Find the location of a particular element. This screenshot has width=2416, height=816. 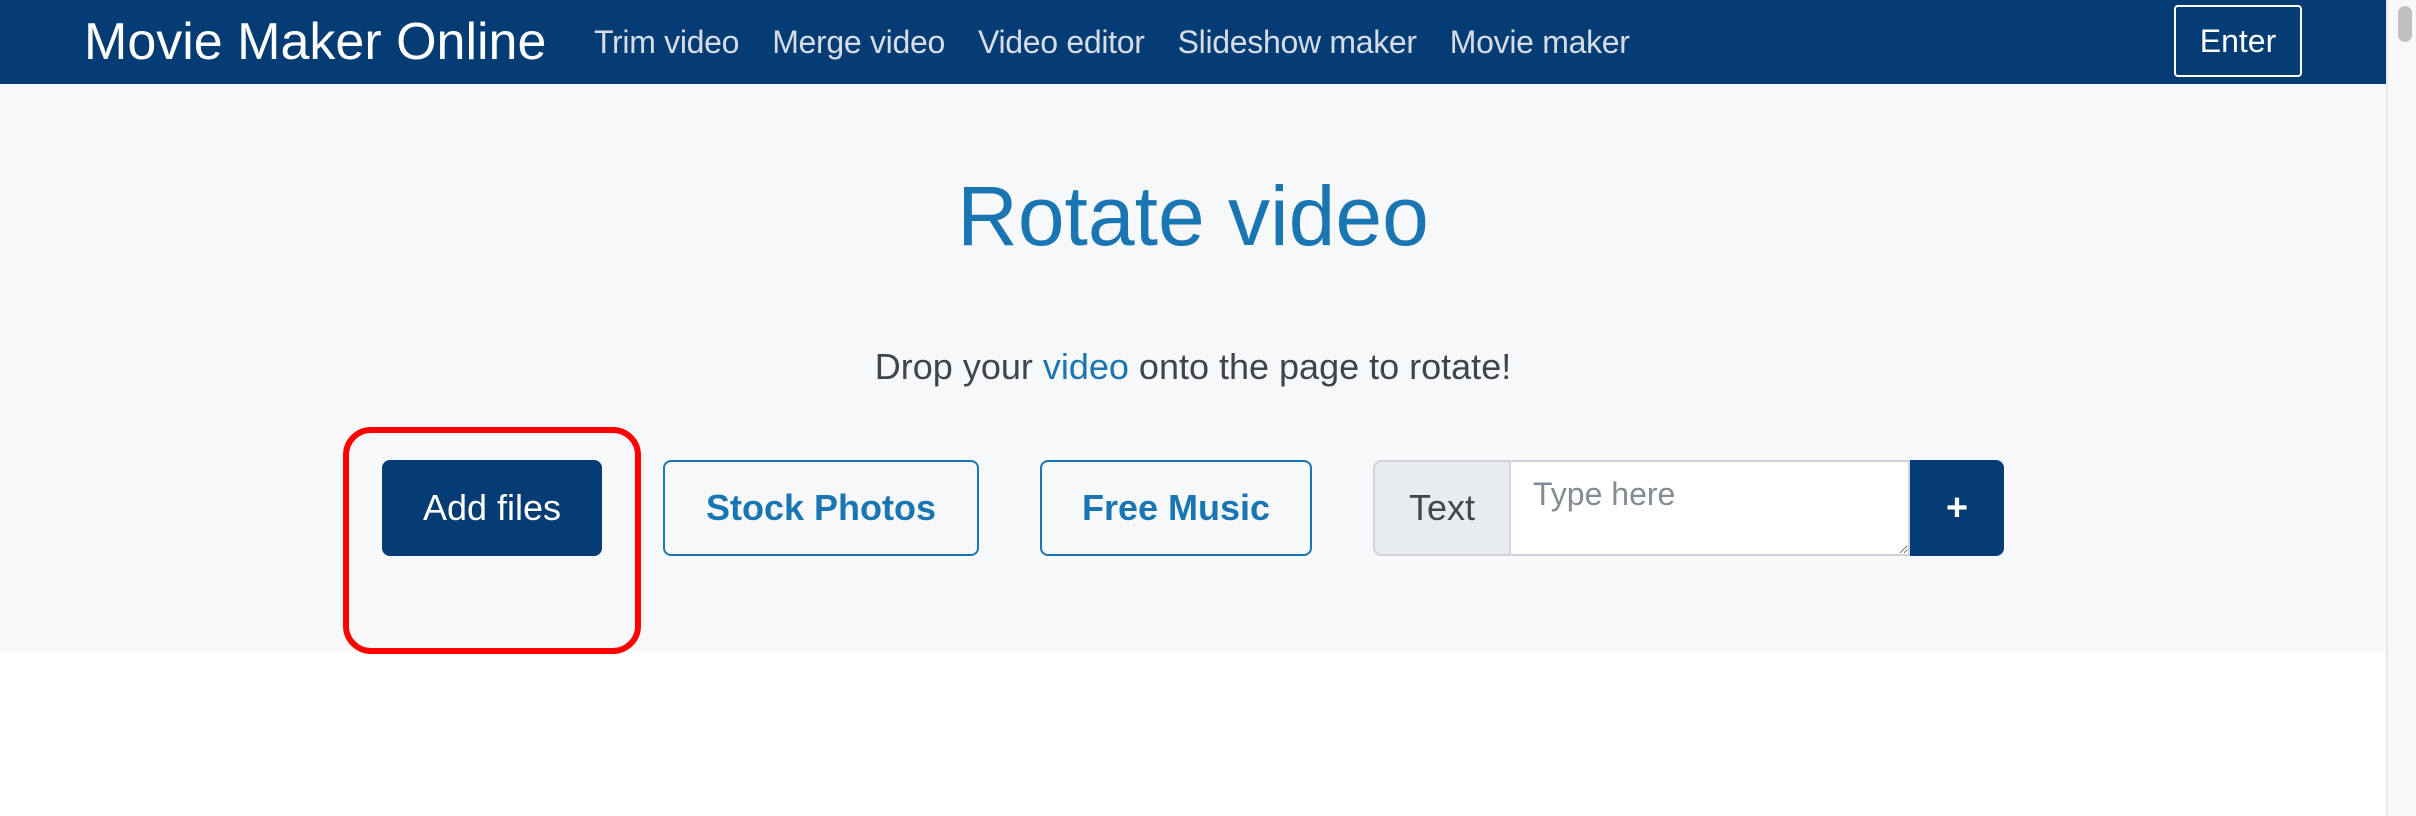

drop-instructions: Drop your video onto the page to rotate! is located at coordinates (1193, 367).